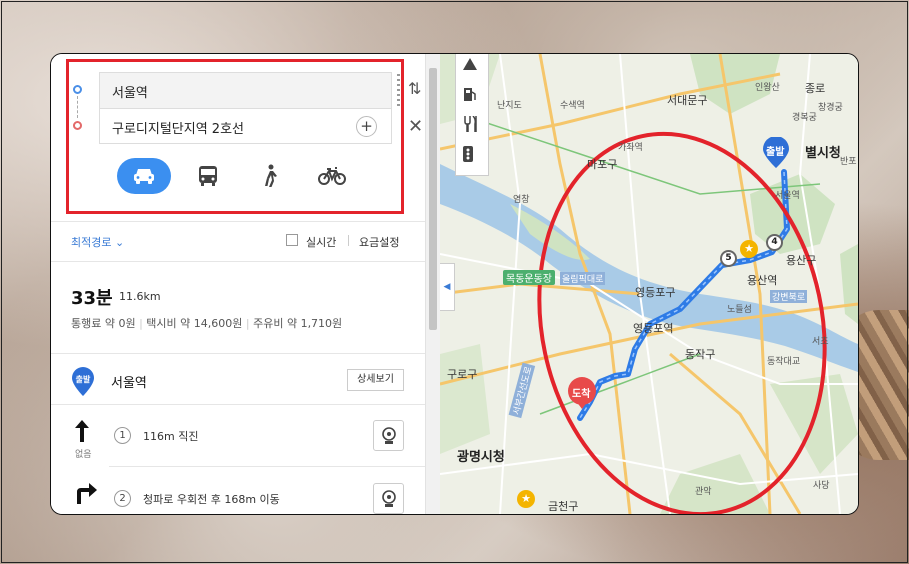  I want to click on route-input-highlight, so click(235, 136).